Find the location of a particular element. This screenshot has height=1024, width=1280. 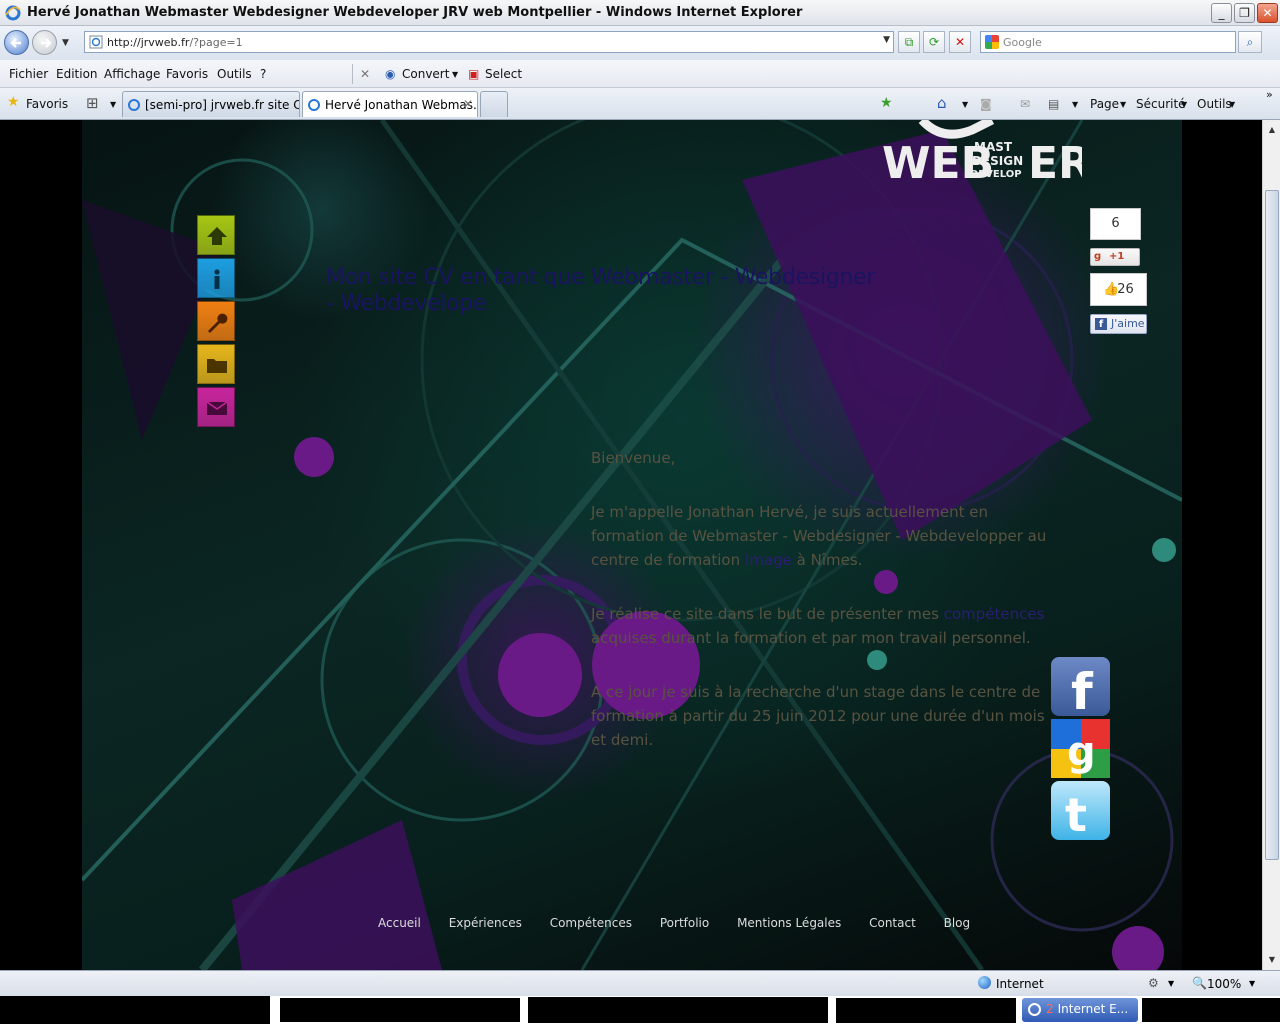

menu-edition: Edition is located at coordinates (77, 74).